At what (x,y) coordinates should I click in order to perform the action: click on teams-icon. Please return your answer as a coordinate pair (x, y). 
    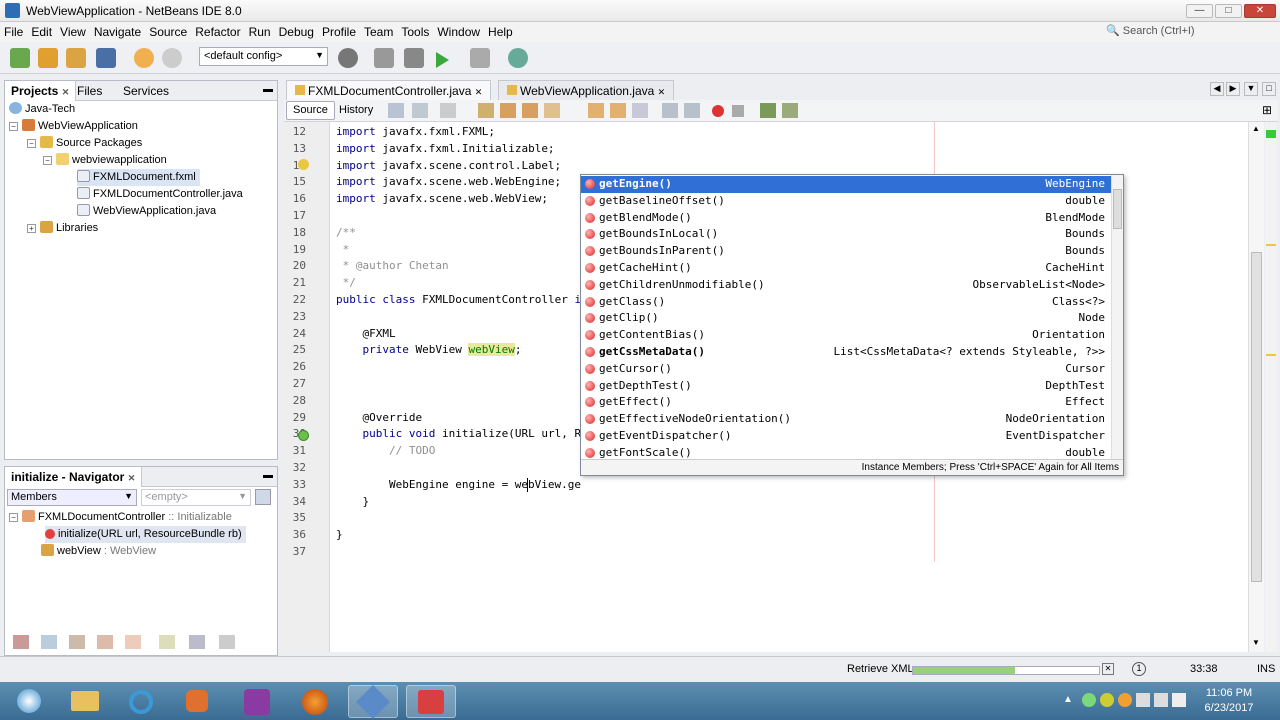
    Looking at the image, I should click on (257, 701).